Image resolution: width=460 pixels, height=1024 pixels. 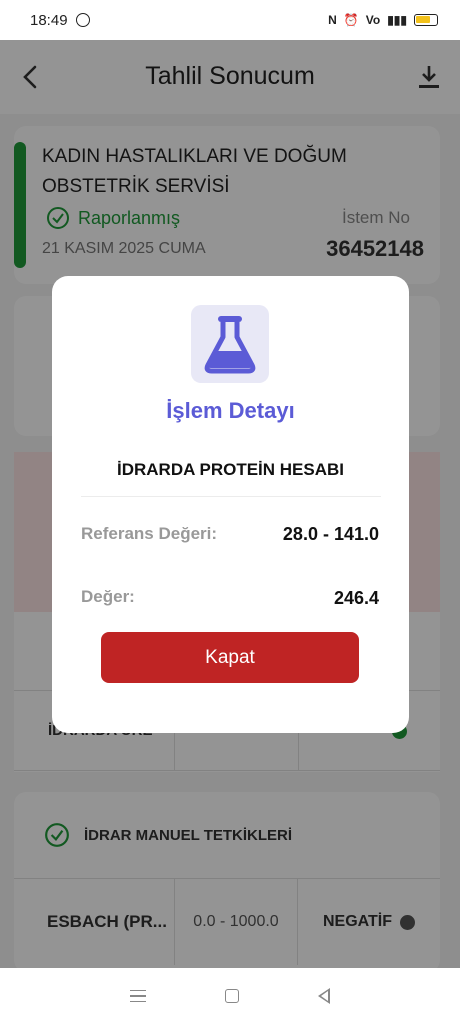 I want to click on flask-icon, so click(x=230, y=345).